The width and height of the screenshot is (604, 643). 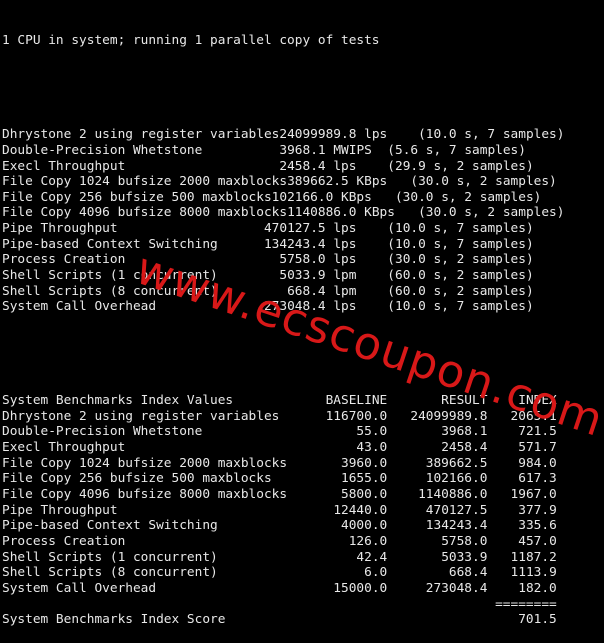 What do you see at coordinates (360, 510) in the screenshot?
I see `cell: 12440.0` at bounding box center [360, 510].